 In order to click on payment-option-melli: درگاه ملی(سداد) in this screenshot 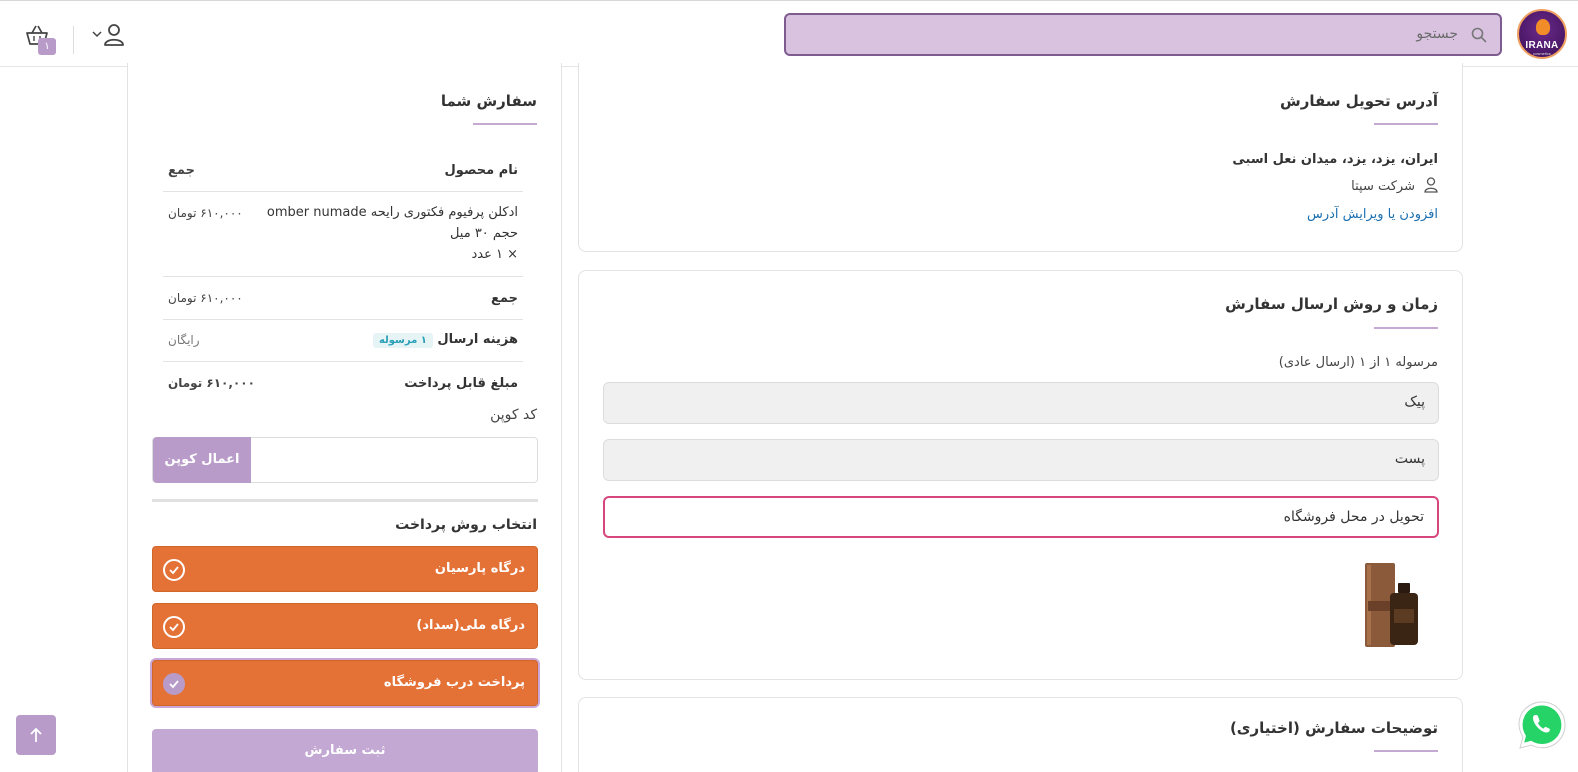, I will do `click(345, 626)`.